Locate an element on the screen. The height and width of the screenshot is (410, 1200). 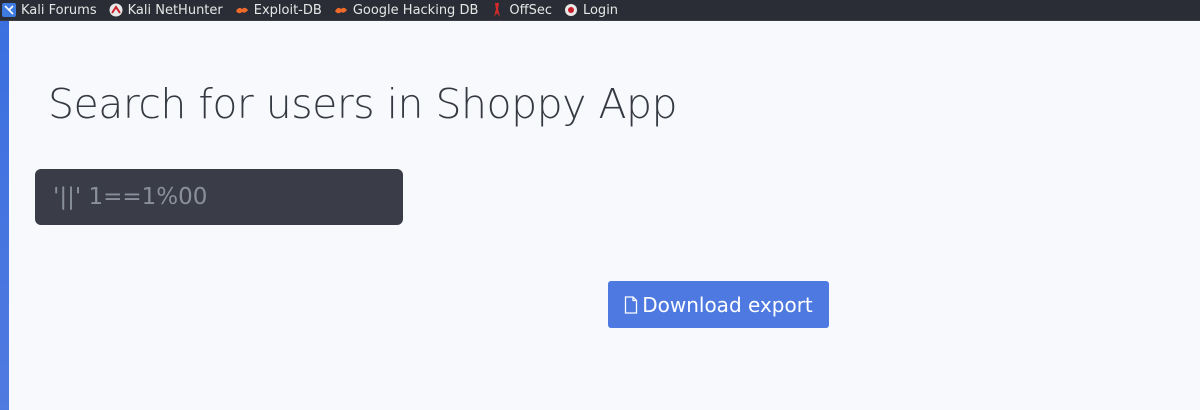
bookmark-kali-nethunter: Kali NetHunter is located at coordinates (166, 10).